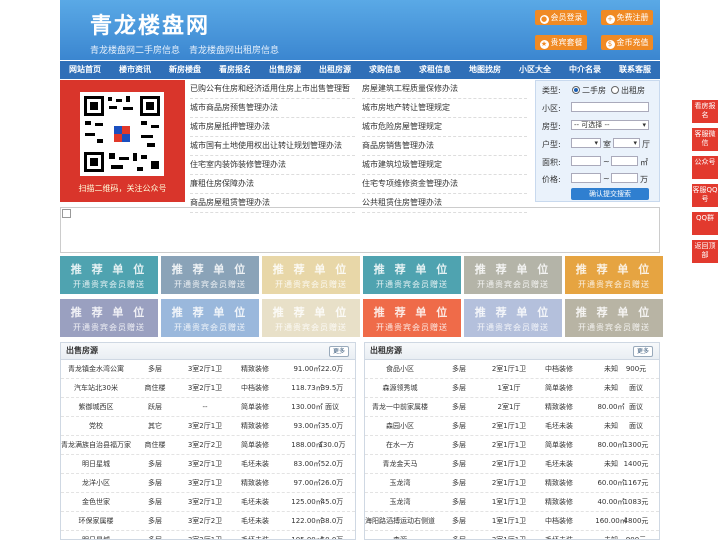  Describe the element at coordinates (512, 521) in the screenshot. I see `table-row: 海阳路滔搏运动右侧道 多层 1室1厅1卫 中档装修 160.00㎡ 4800元` at that location.